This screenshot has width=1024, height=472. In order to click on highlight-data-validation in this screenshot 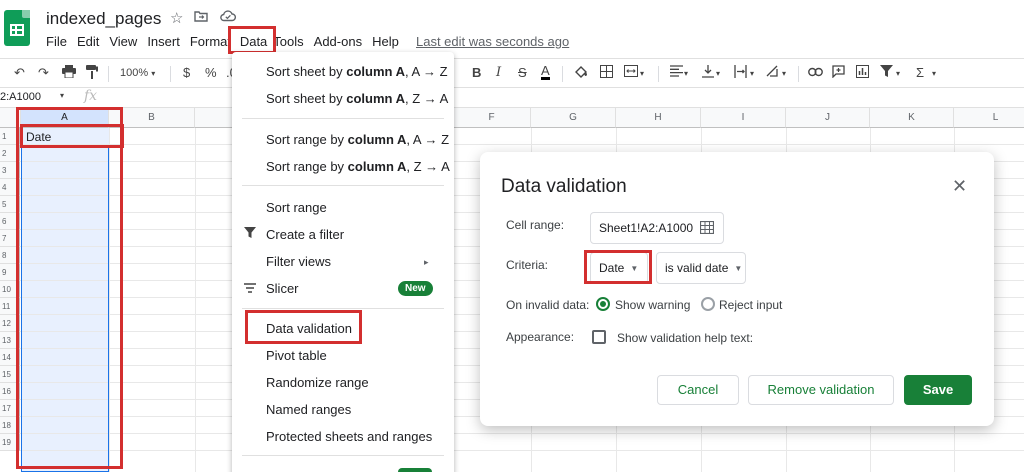, I will do `click(303, 327)`.